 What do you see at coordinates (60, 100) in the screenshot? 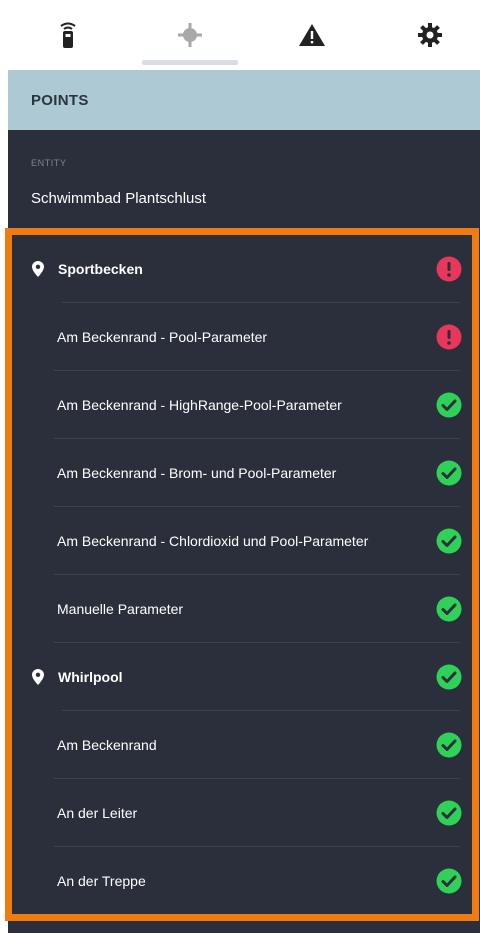
I see `section-title: POINTS` at bounding box center [60, 100].